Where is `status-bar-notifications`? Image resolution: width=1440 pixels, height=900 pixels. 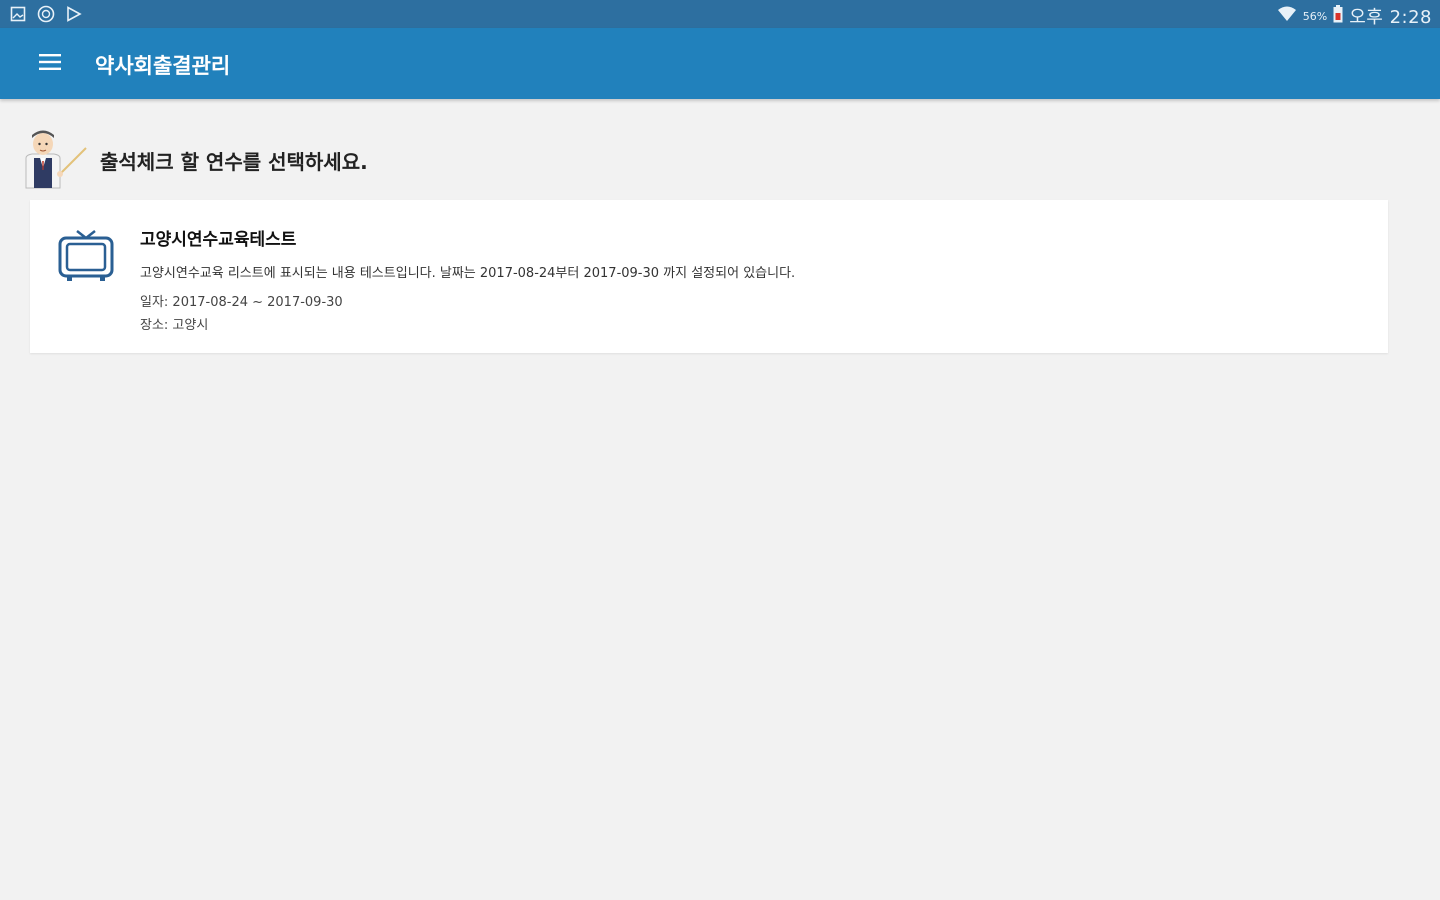 status-bar-notifications is located at coordinates (46, 14).